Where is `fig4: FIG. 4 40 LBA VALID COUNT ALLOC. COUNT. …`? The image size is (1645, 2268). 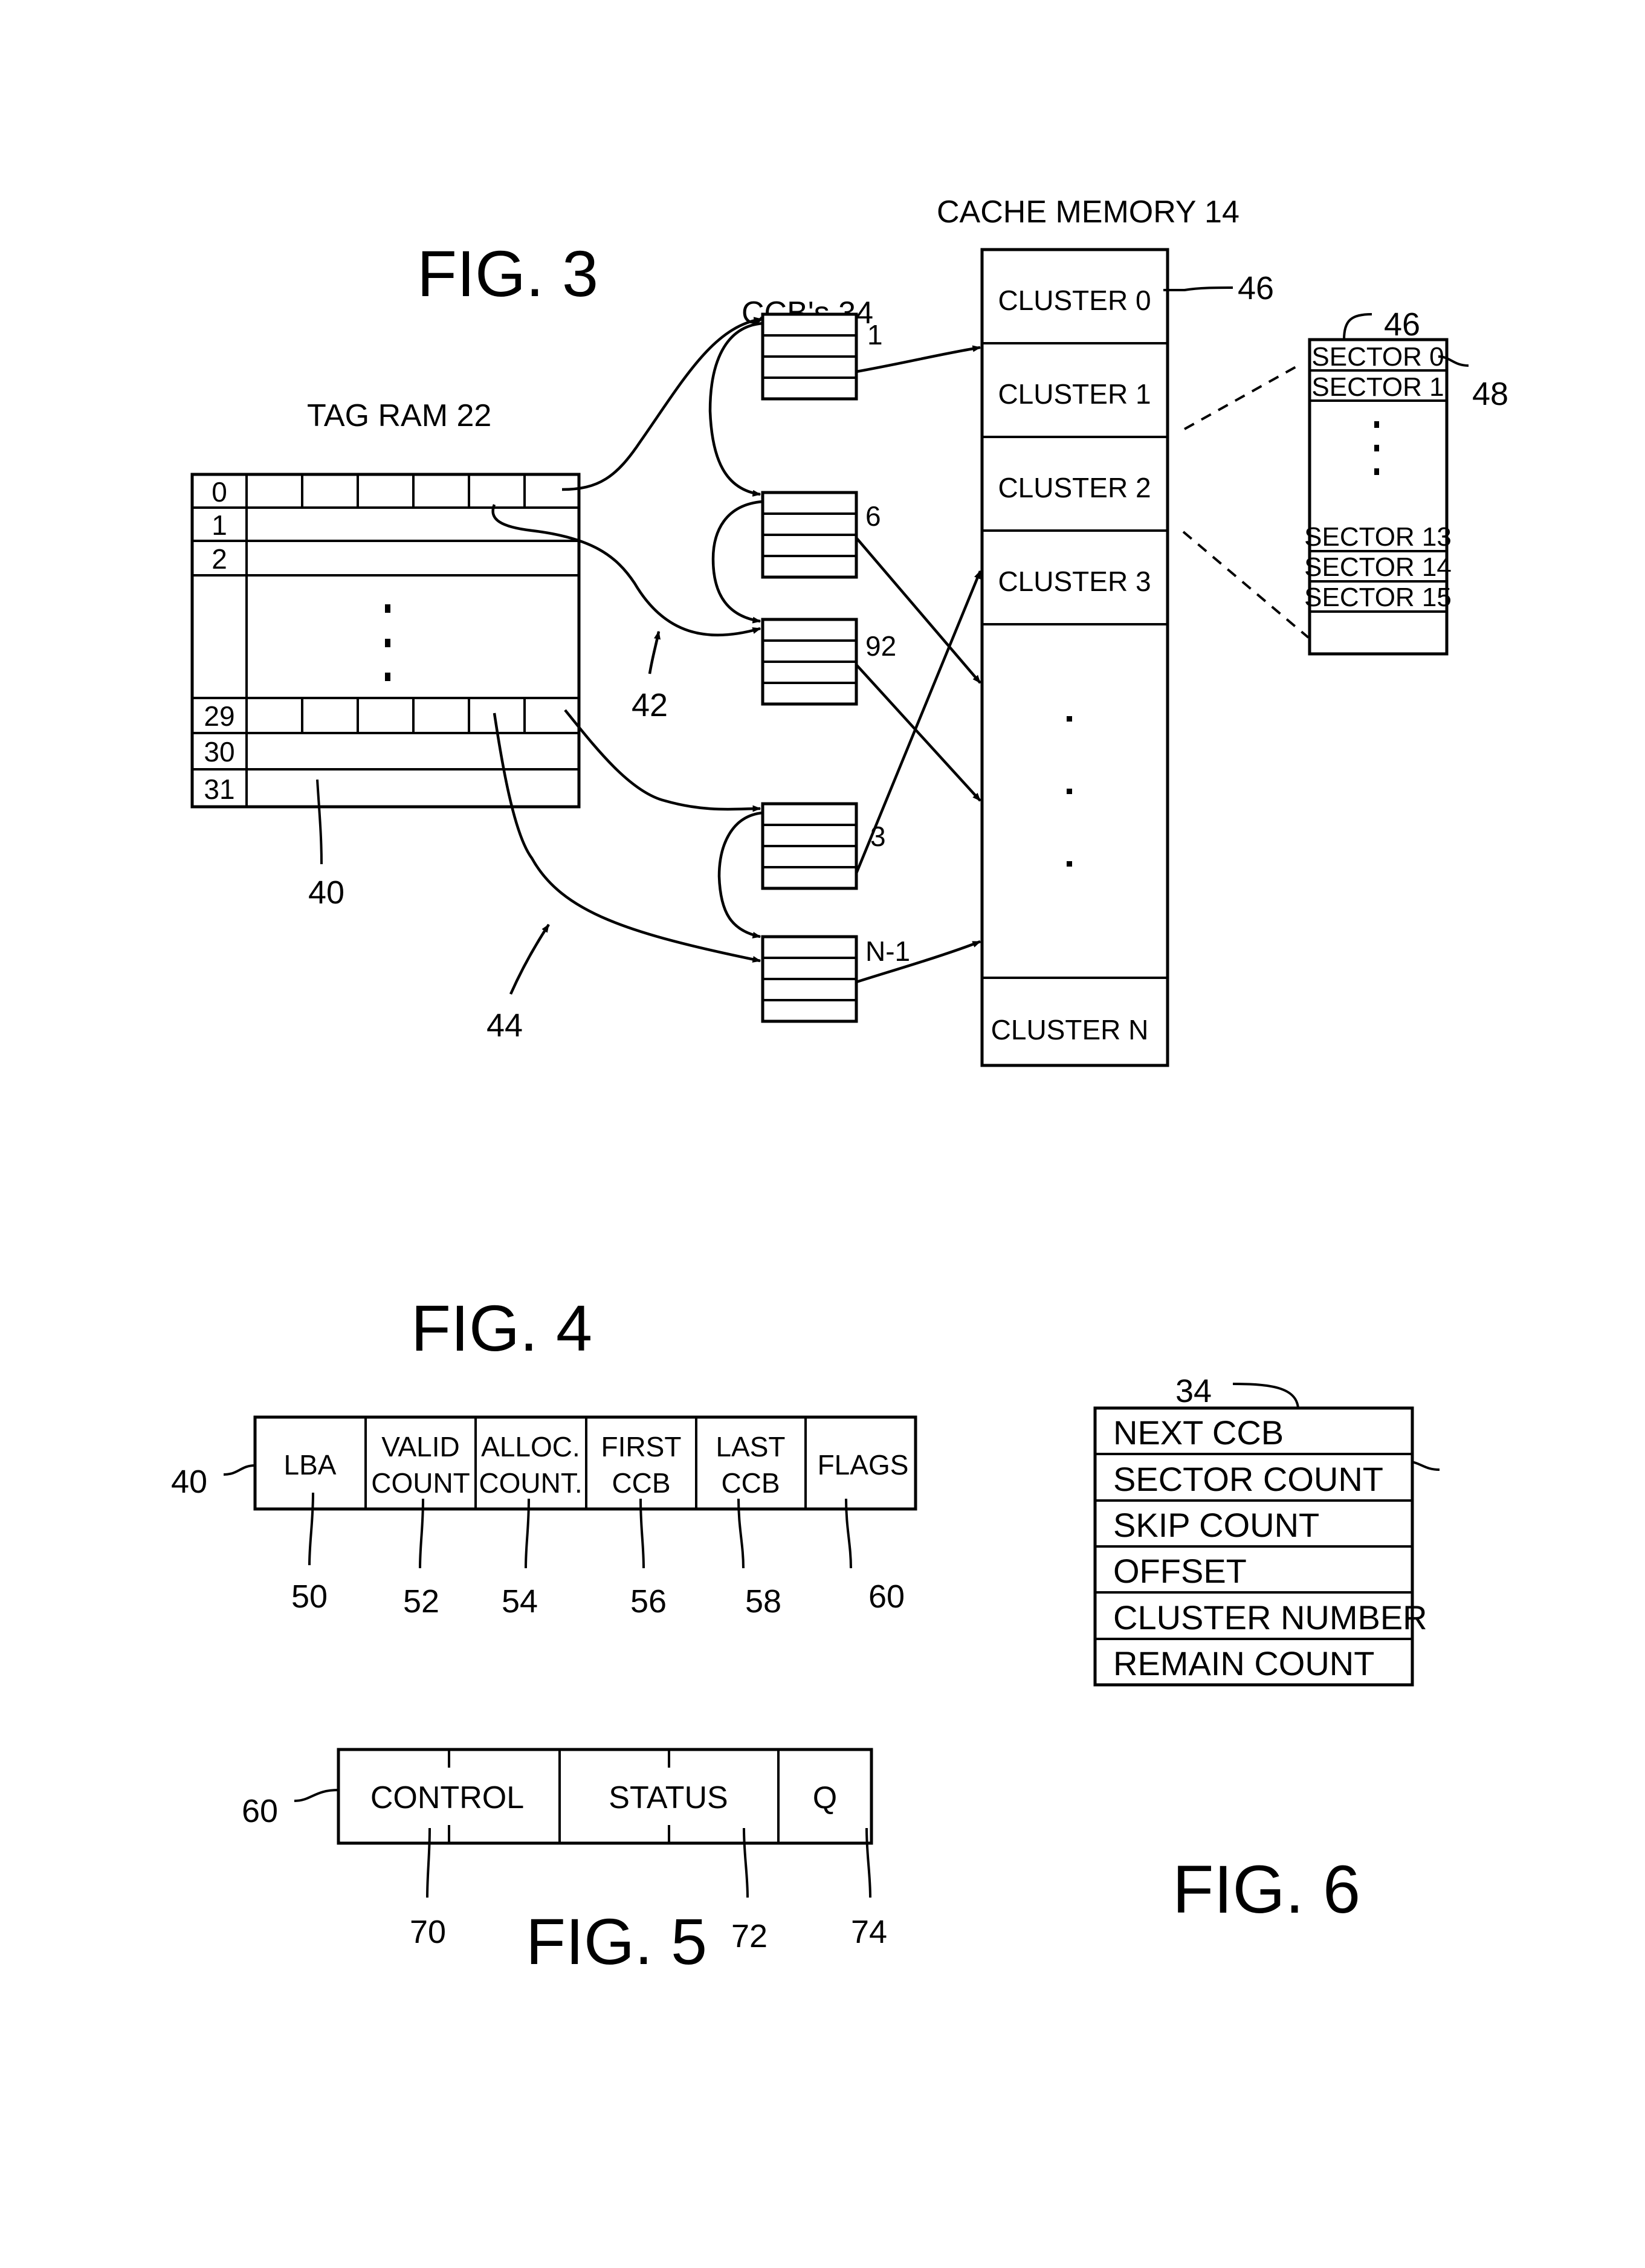
fig4: FIG. 4 40 LBA VALID COUNT ALLOC. COUNT. … is located at coordinates (544, 1455).